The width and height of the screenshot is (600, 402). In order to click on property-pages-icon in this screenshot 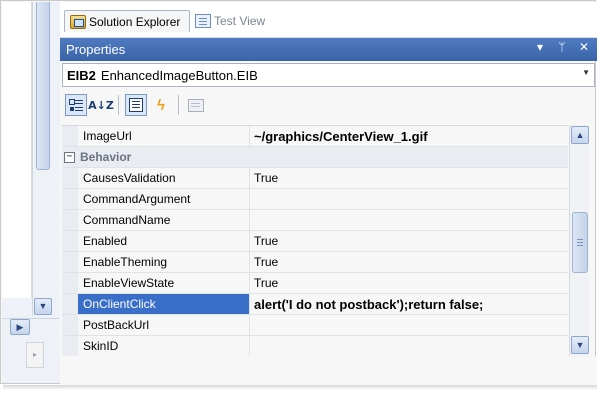, I will do `click(196, 105)`.